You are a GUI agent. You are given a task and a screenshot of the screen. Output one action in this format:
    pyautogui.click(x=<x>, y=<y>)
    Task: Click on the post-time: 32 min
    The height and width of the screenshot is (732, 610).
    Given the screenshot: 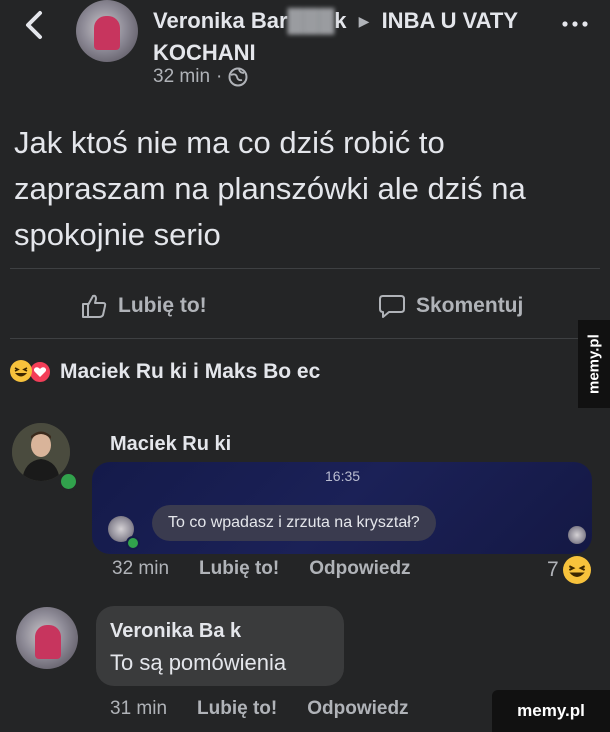 What is the action you would take?
    pyautogui.click(x=181, y=77)
    